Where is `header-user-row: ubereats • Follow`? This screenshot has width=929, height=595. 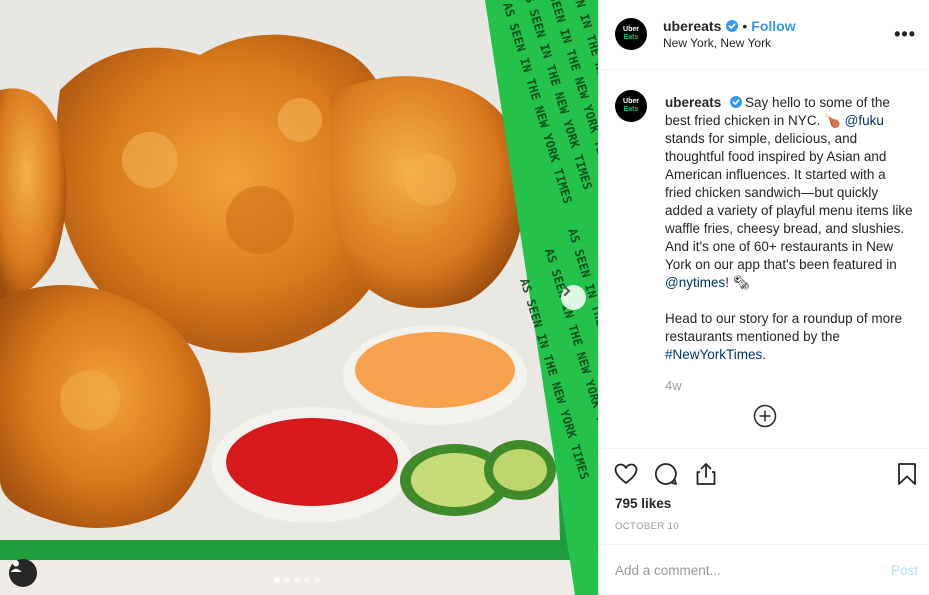 header-user-row: ubereats • Follow is located at coordinates (729, 26).